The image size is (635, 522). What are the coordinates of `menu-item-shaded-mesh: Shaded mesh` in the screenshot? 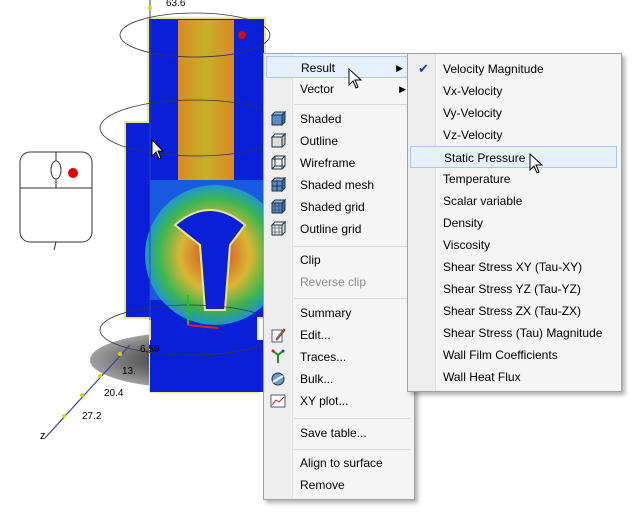 It's located at (339, 185).